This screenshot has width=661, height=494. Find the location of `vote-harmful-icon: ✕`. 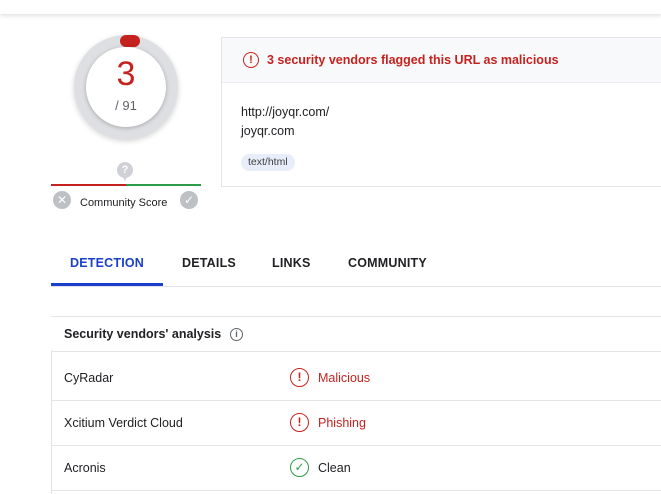

vote-harmful-icon: ✕ is located at coordinates (62, 200).